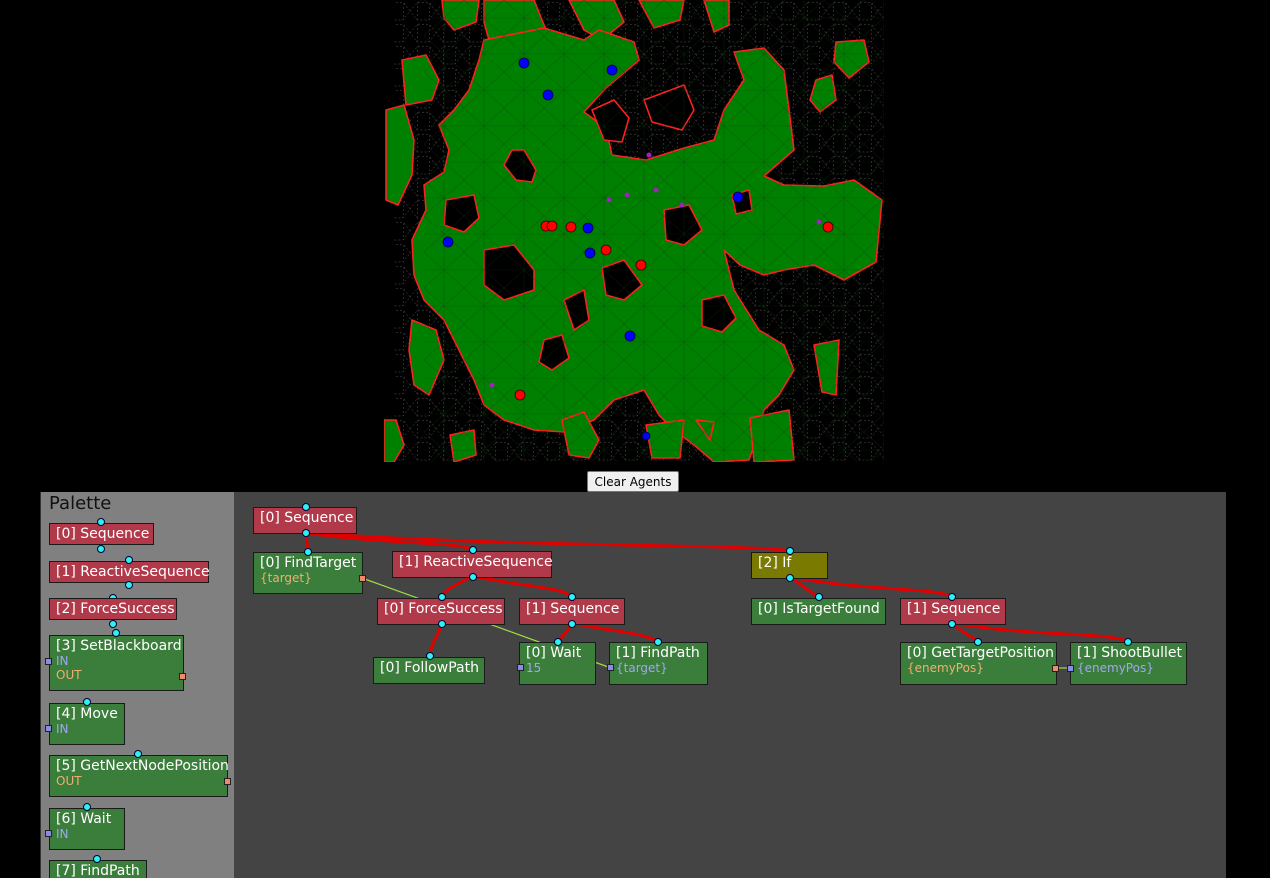 This screenshot has height=878, width=1270. Describe the element at coordinates (115, 609) in the screenshot. I see `palette-item-label: [2] ForceSuccess` at that location.